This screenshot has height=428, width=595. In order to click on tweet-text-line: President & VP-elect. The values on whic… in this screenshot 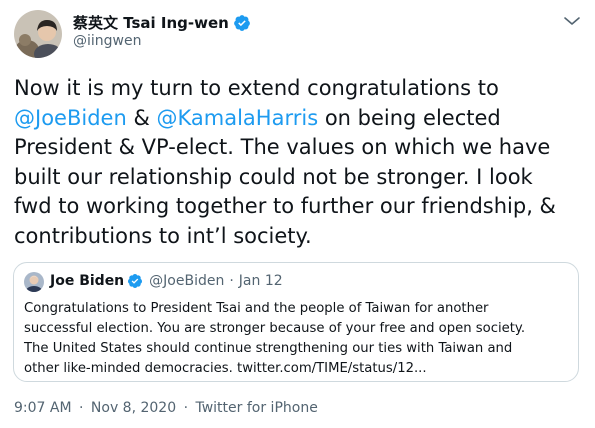, I will do `click(297, 148)`.